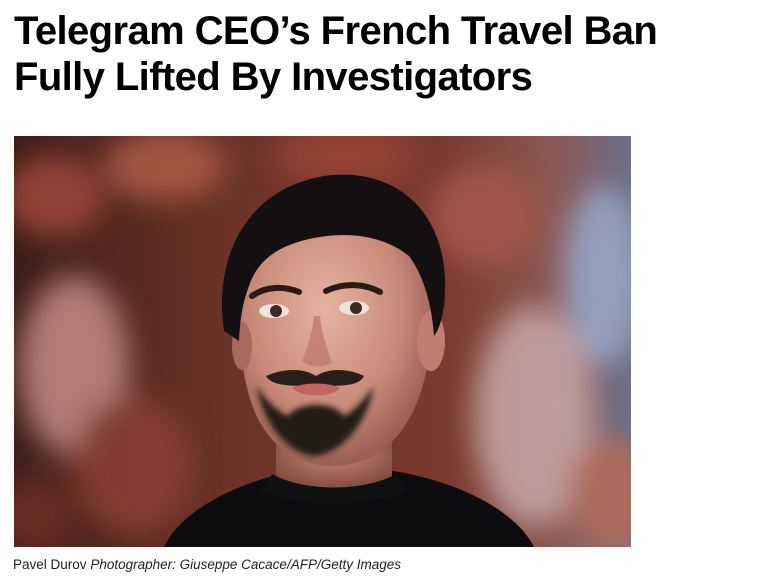 Image resolution: width=764 pixels, height=586 pixels. What do you see at coordinates (273, 77) in the screenshot?
I see `headline-line-2: Fully Lifted By Investigators` at bounding box center [273, 77].